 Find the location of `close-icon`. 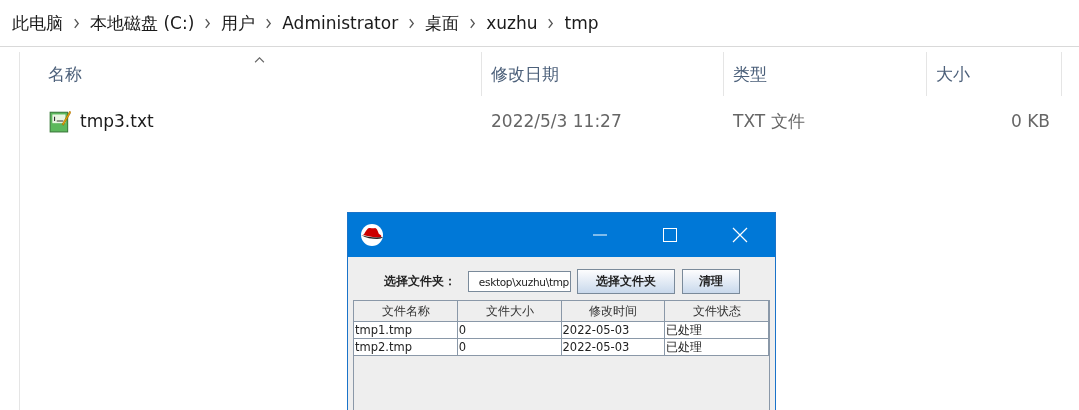

close-icon is located at coordinates (740, 235).